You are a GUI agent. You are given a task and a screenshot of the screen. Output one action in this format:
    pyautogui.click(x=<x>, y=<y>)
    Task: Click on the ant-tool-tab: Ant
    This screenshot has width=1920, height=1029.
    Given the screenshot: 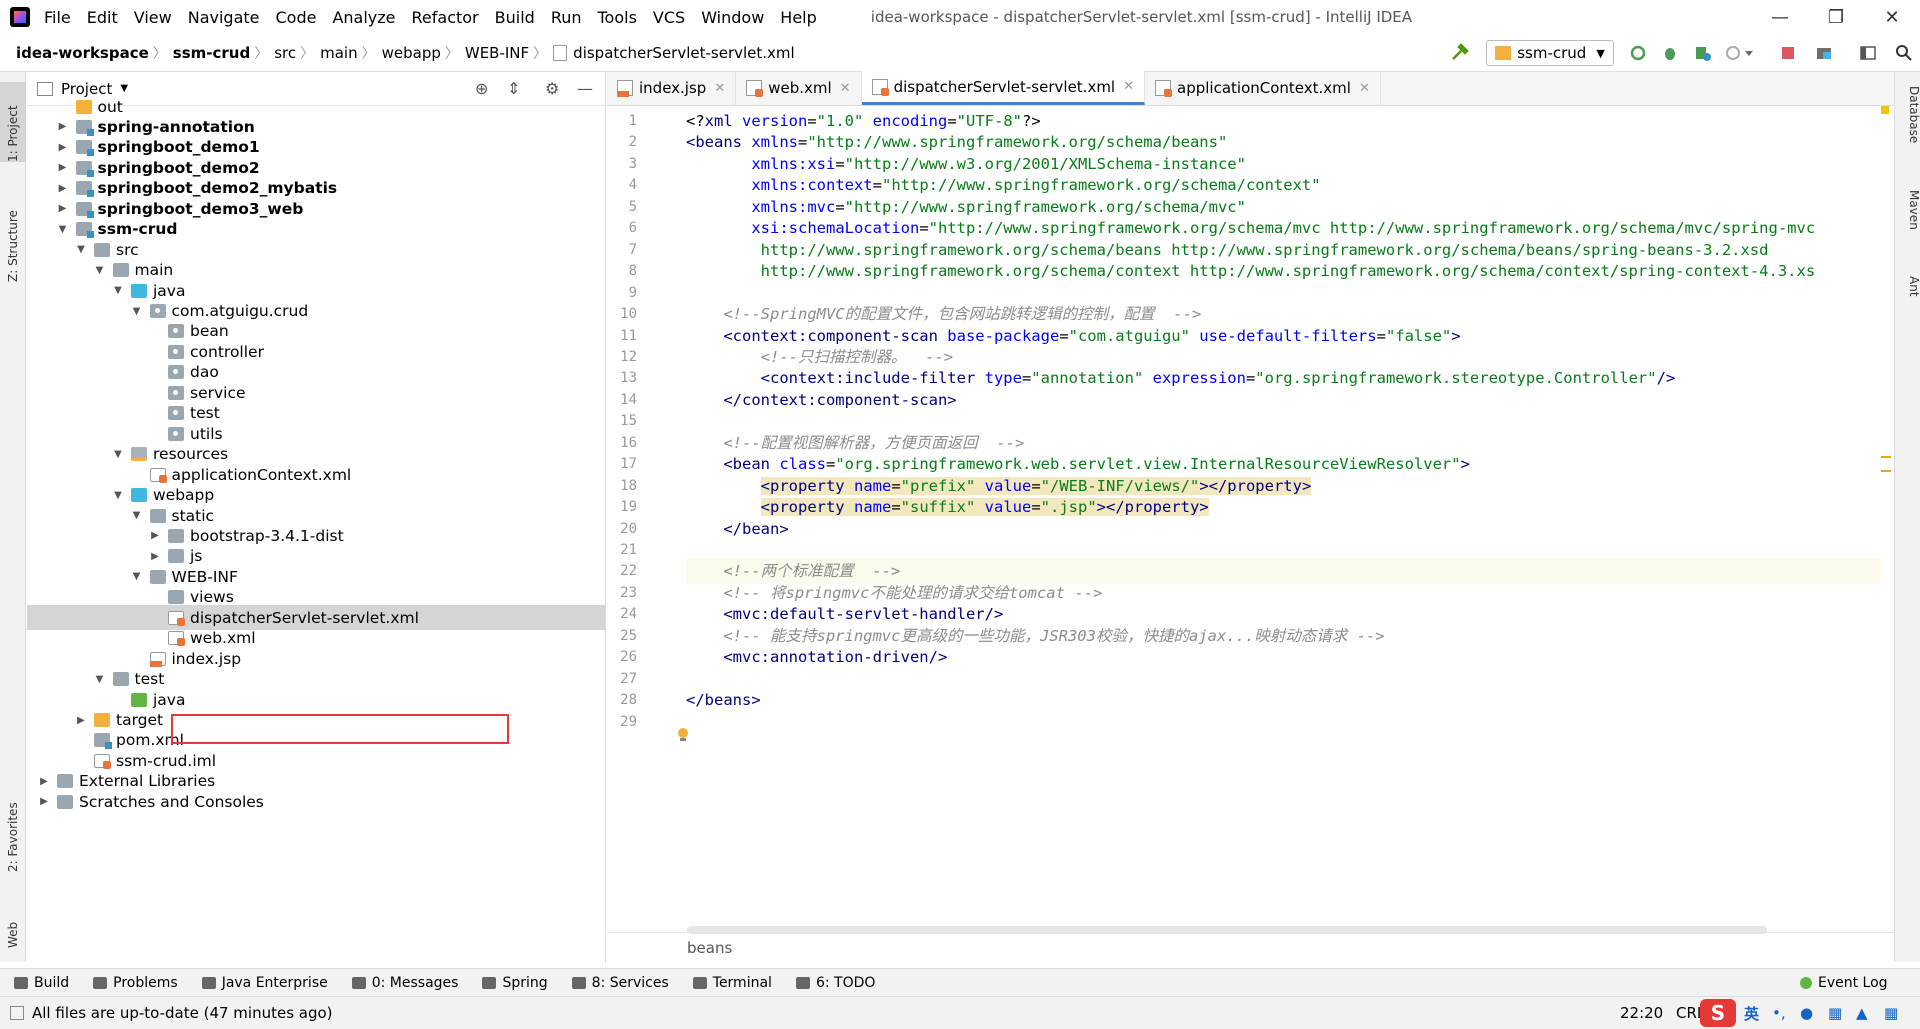 What is the action you would take?
    pyautogui.click(x=1907, y=301)
    